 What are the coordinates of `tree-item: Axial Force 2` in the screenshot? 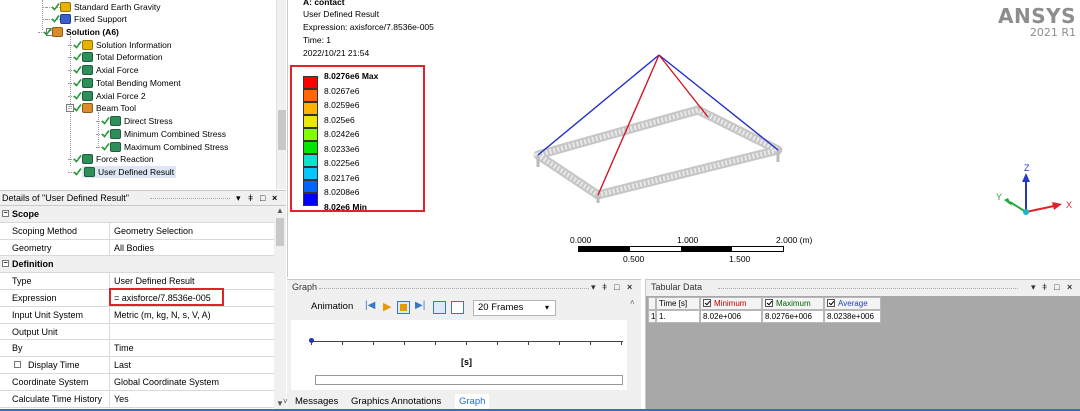 It's located at (109, 96).